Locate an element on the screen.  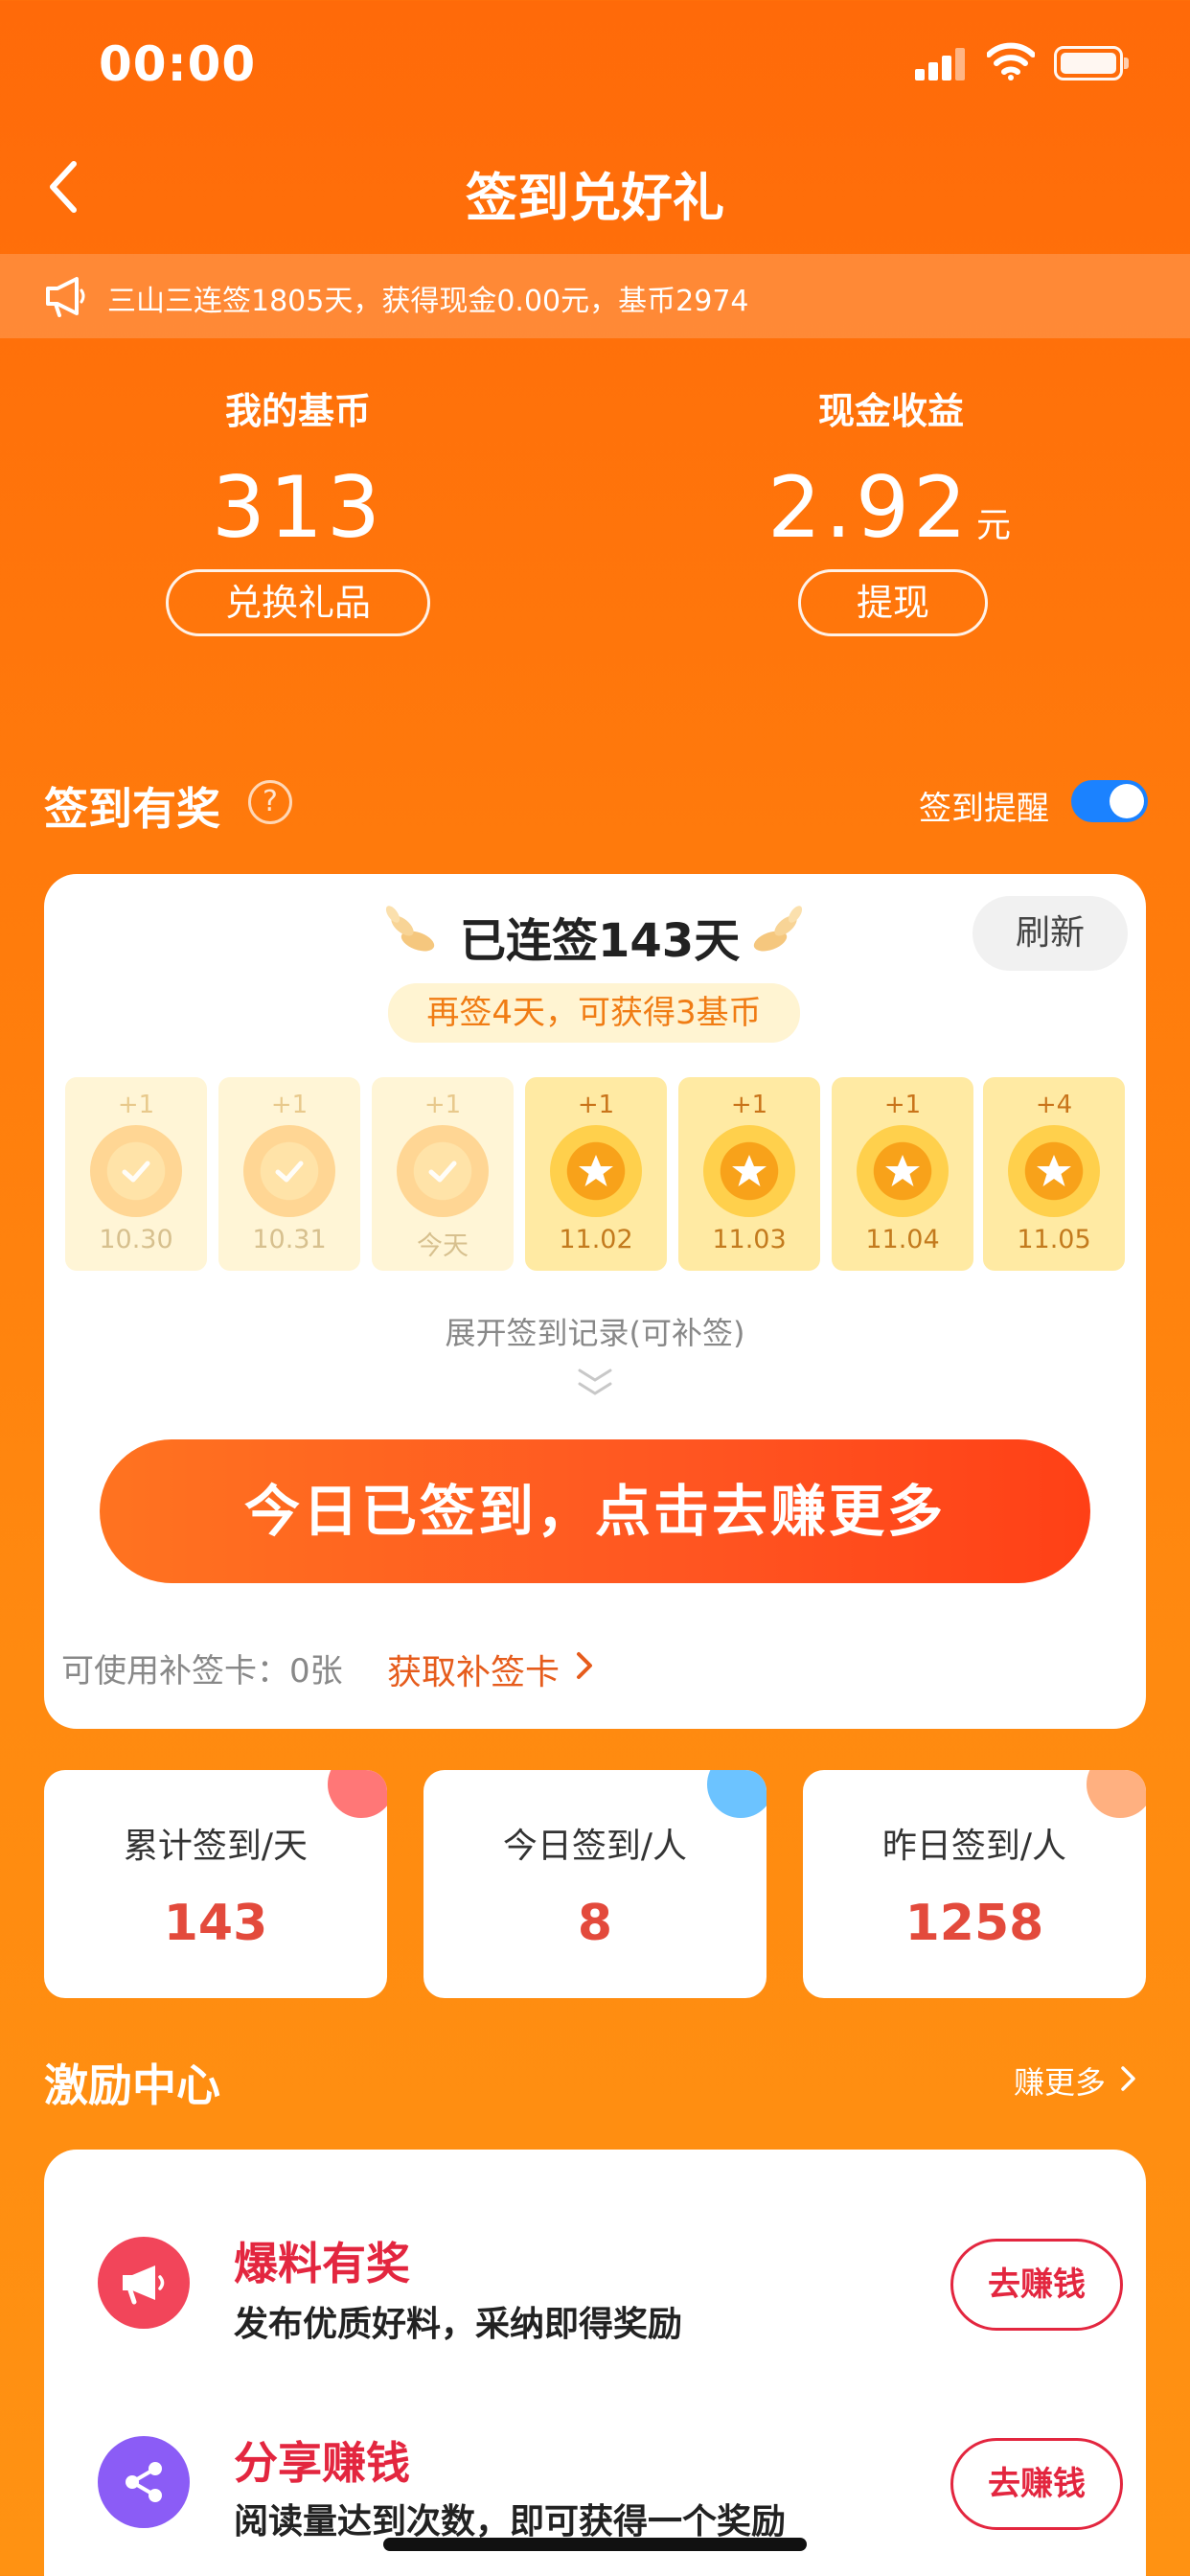
redeem-gift-button: 兑换礼品 is located at coordinates (298, 602).